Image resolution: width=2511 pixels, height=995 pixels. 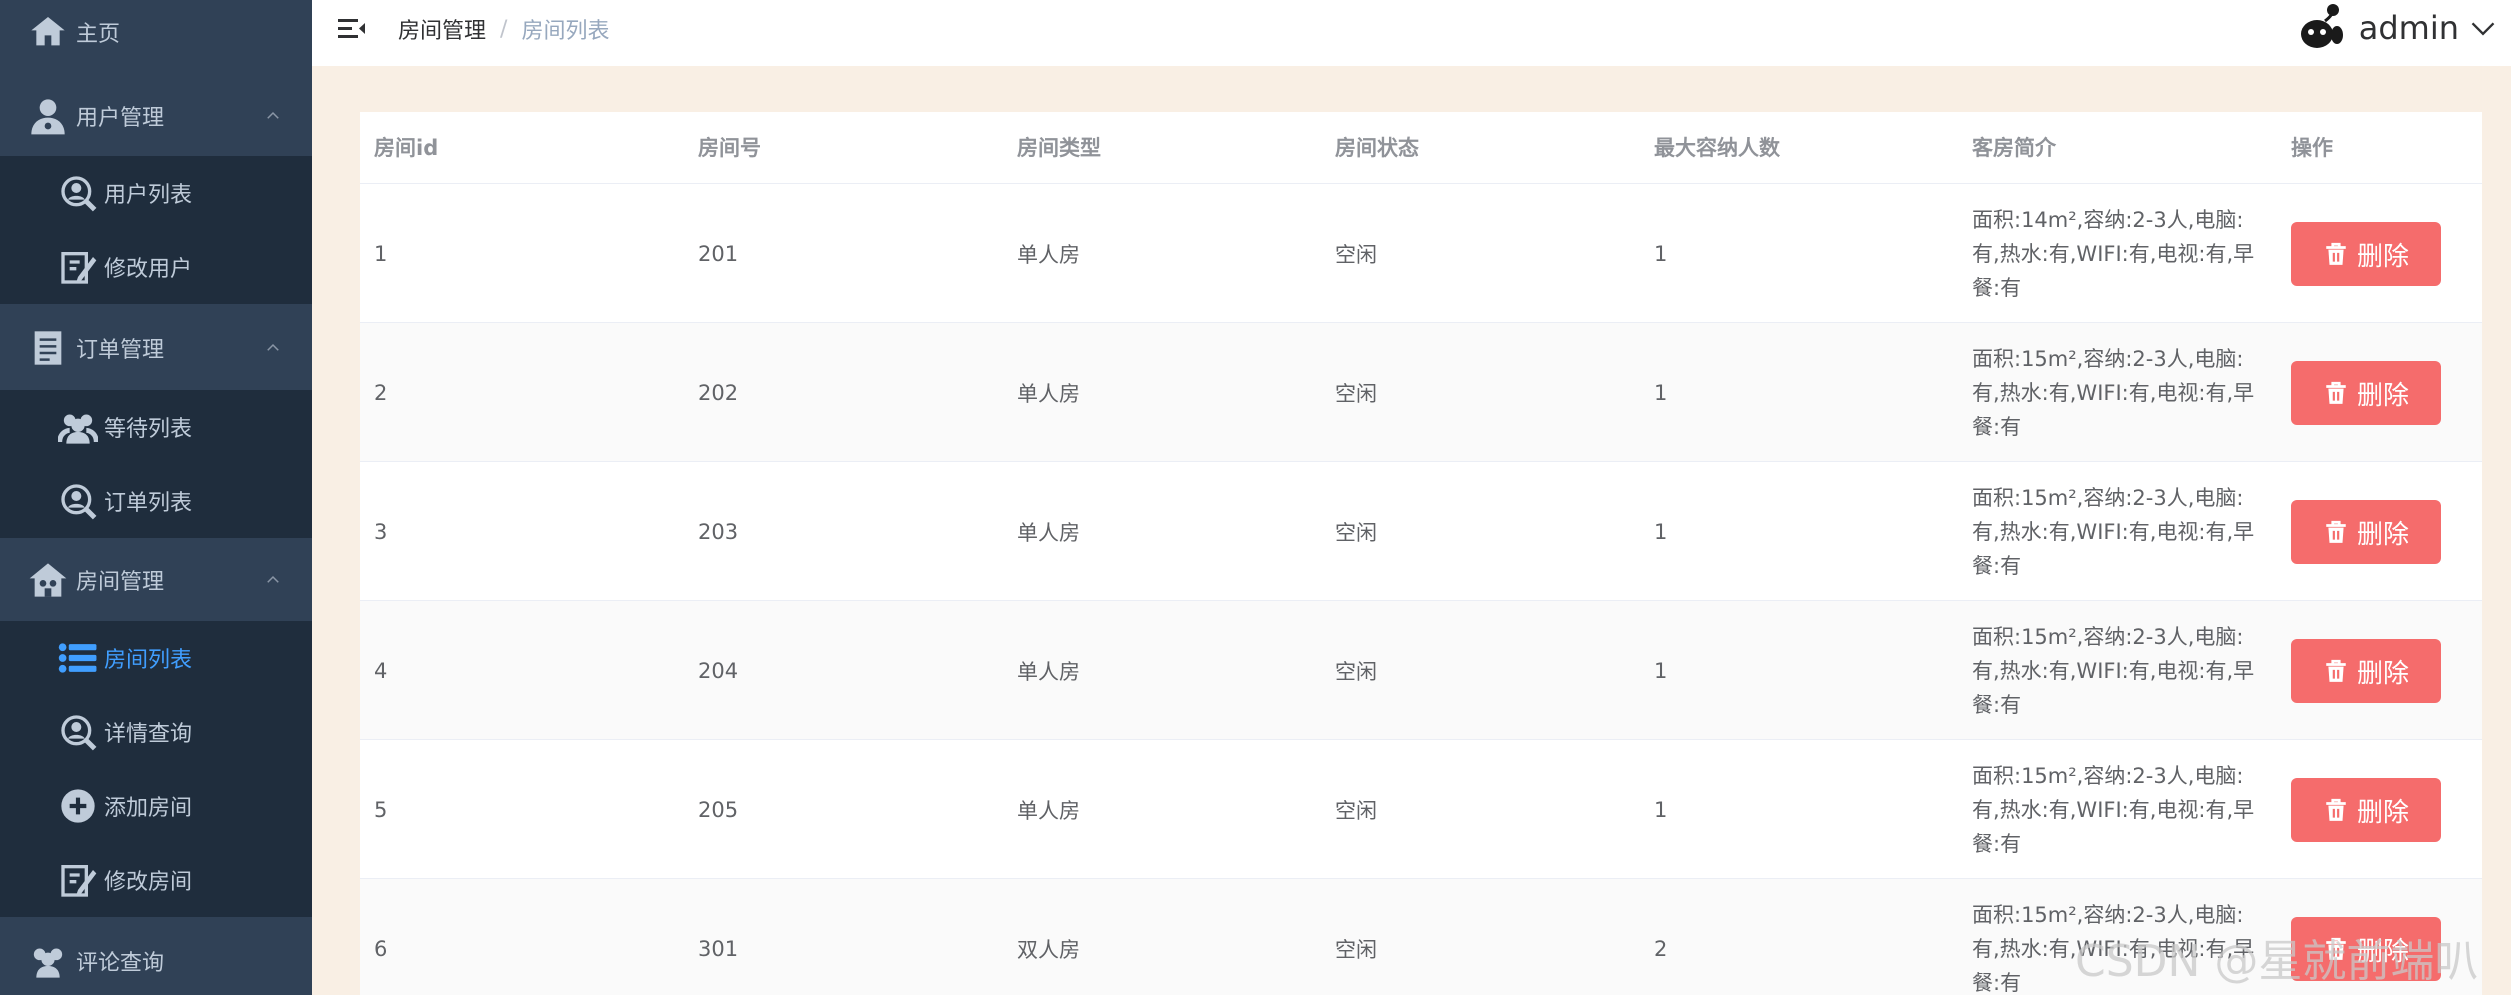 I want to click on user-dropdown: admin, so click(x=2403, y=28).